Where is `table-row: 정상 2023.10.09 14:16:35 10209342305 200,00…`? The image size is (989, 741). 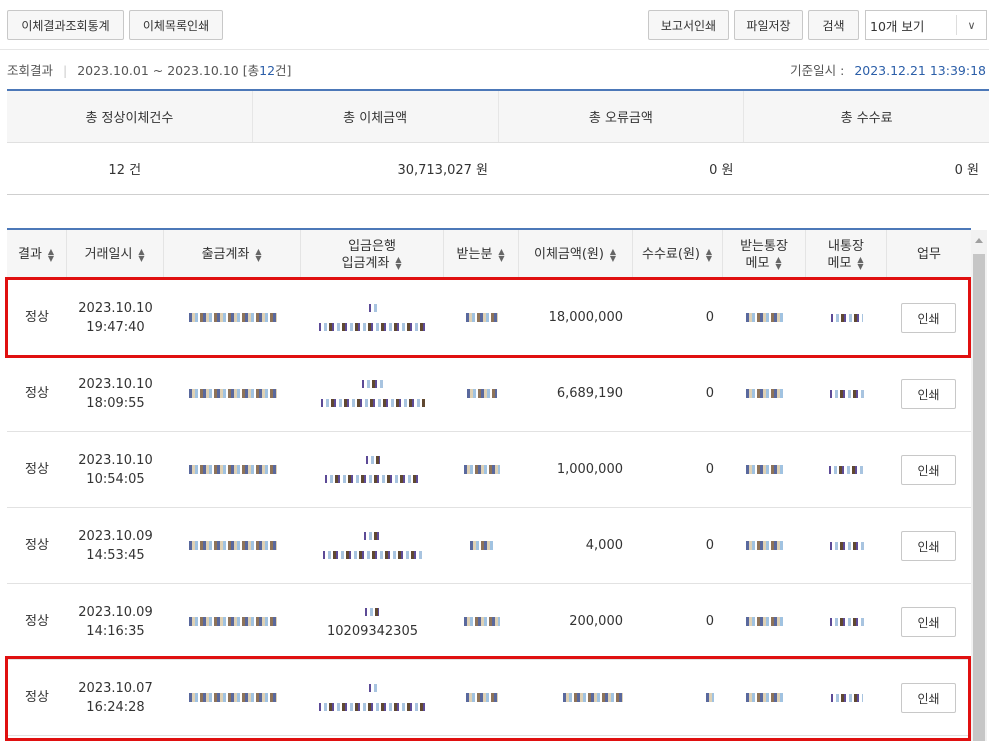
table-row: 정상 2023.10.09 14:16:35 10209342305 200,00… is located at coordinates (489, 622).